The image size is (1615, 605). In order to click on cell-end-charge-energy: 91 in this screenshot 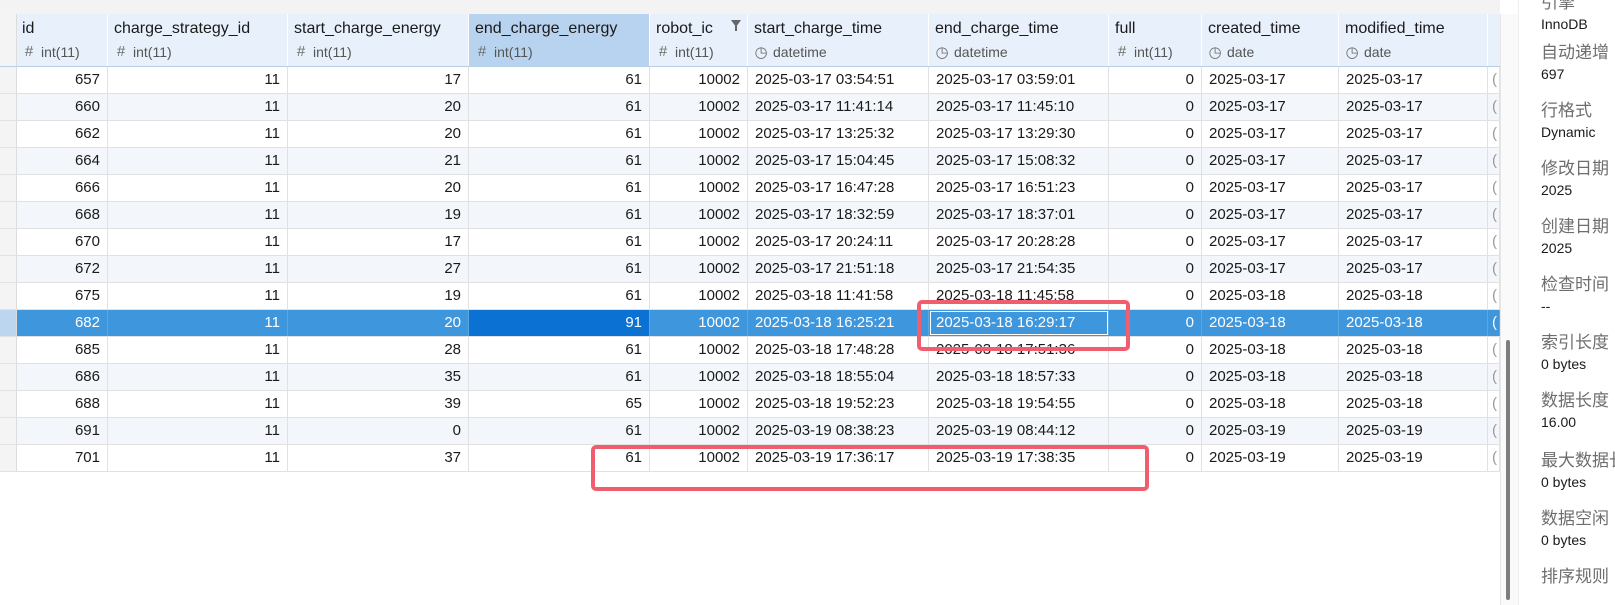, I will do `click(559, 323)`.